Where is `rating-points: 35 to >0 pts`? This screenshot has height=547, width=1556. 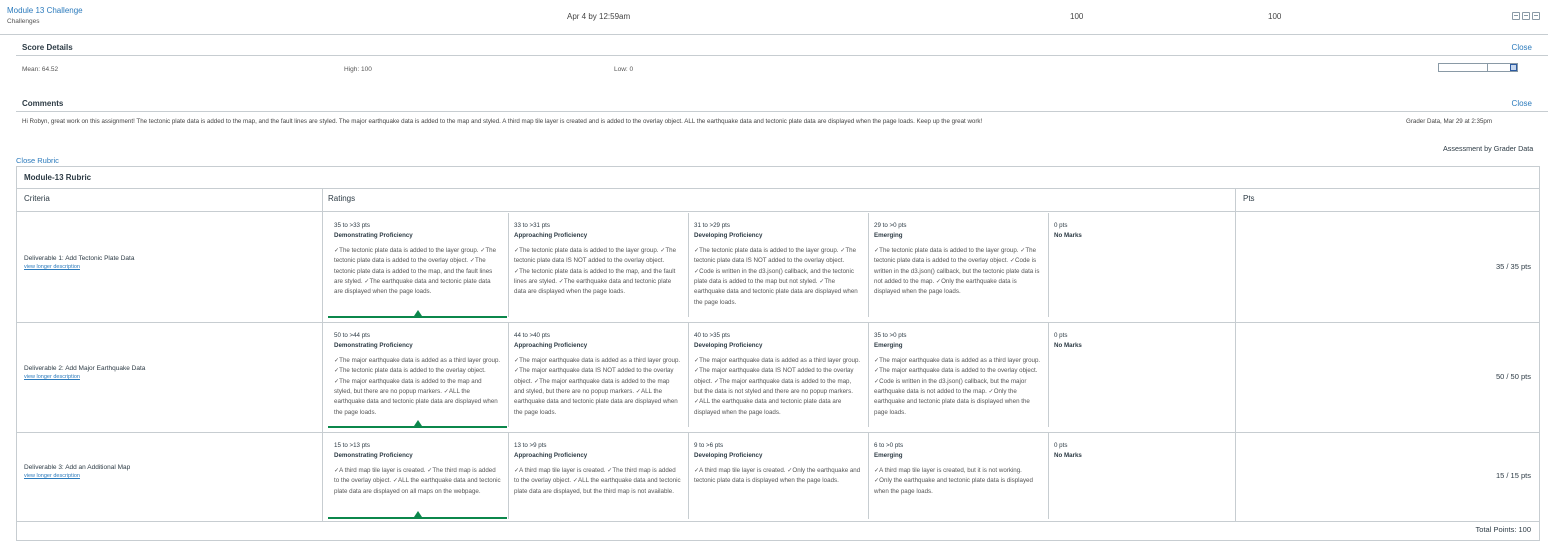 rating-points: 35 to >0 pts is located at coordinates (890, 335).